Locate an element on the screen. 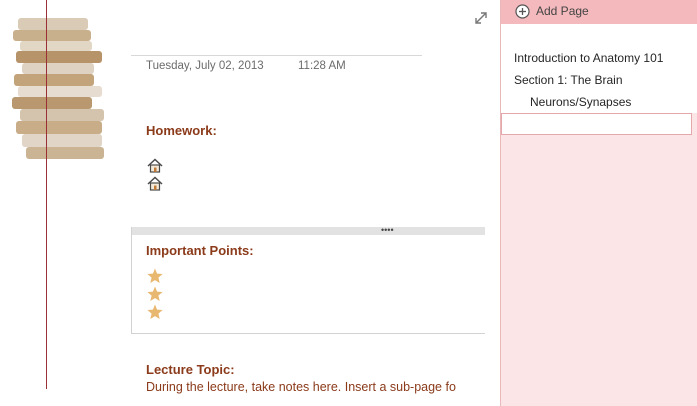 The height and width of the screenshot is (406, 697). new-page-field is located at coordinates (596, 124).